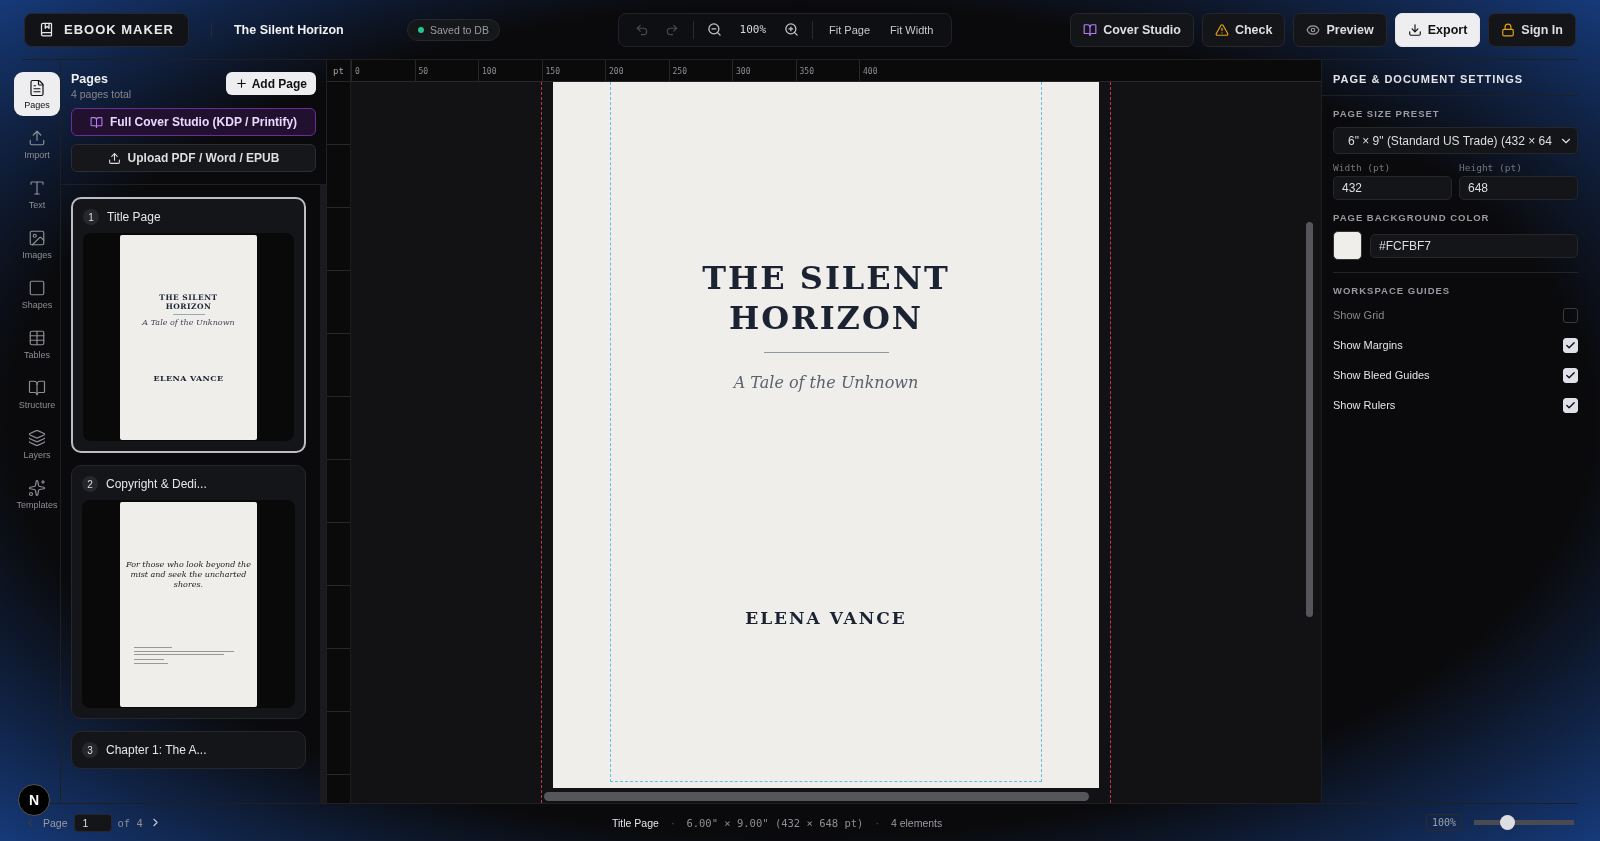 This screenshot has width=1600, height=841. What do you see at coordinates (1221, 29) in the screenshot?
I see `warning-icon` at bounding box center [1221, 29].